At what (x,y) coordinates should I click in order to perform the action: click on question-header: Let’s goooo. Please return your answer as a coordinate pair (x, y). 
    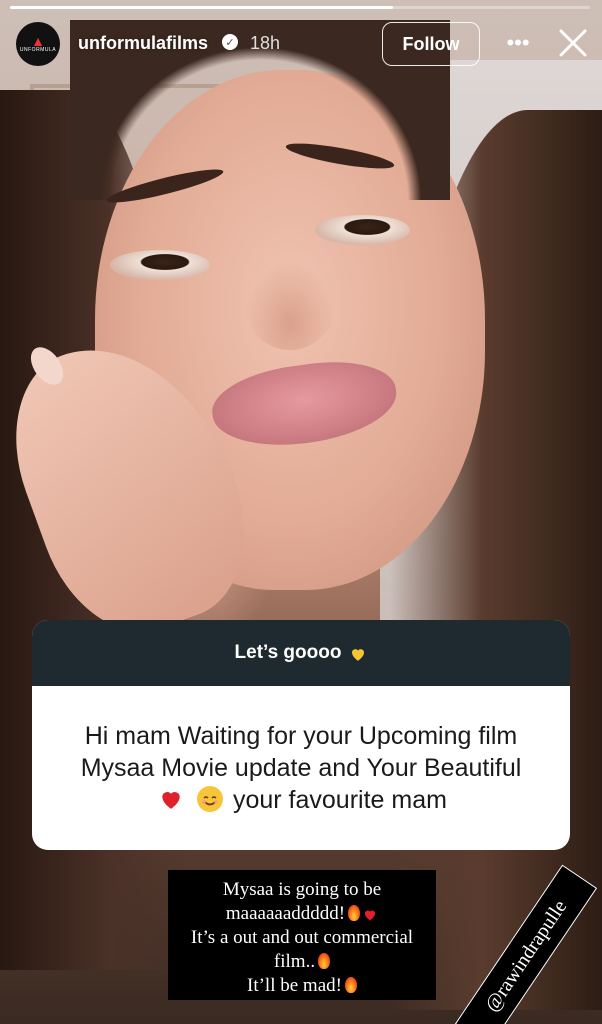
    Looking at the image, I should click on (301, 653).